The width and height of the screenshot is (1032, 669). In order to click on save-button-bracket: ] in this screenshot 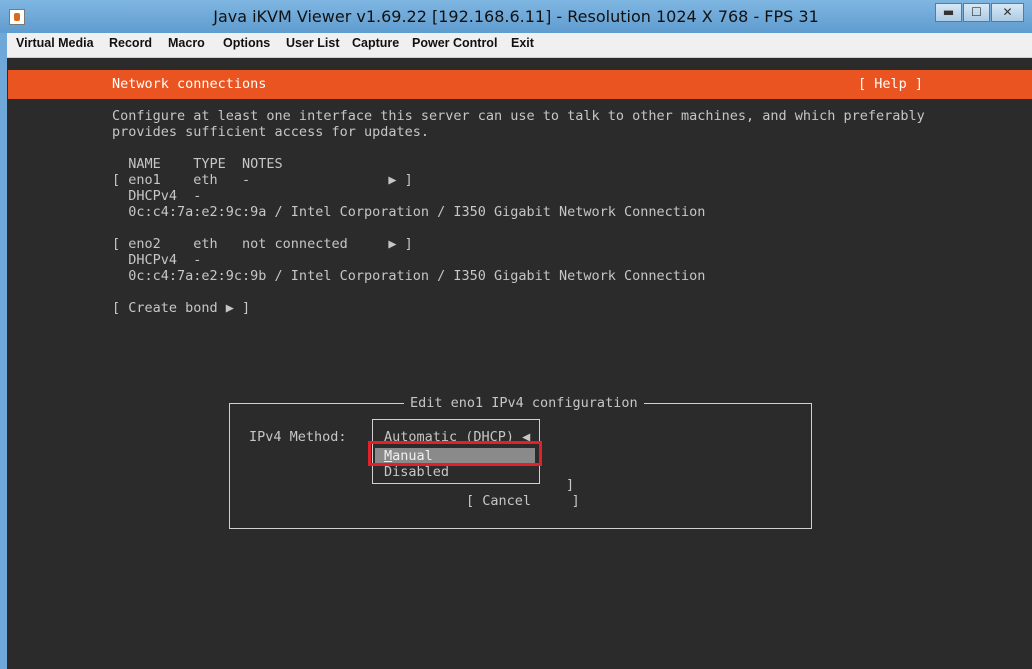, I will do `click(570, 485)`.